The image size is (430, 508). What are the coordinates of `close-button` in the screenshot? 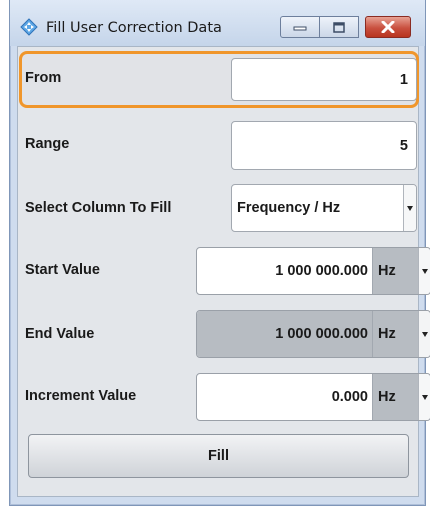 It's located at (388, 27).